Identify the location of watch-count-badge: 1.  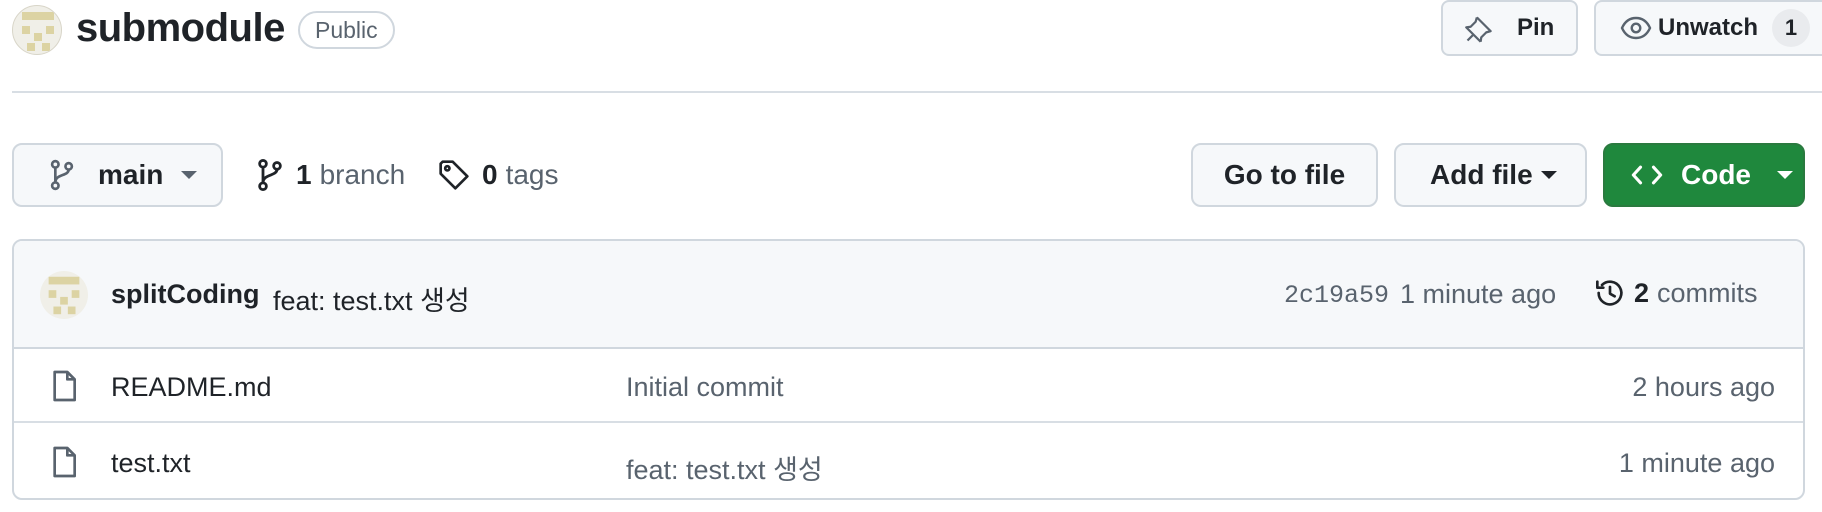
(1791, 28).